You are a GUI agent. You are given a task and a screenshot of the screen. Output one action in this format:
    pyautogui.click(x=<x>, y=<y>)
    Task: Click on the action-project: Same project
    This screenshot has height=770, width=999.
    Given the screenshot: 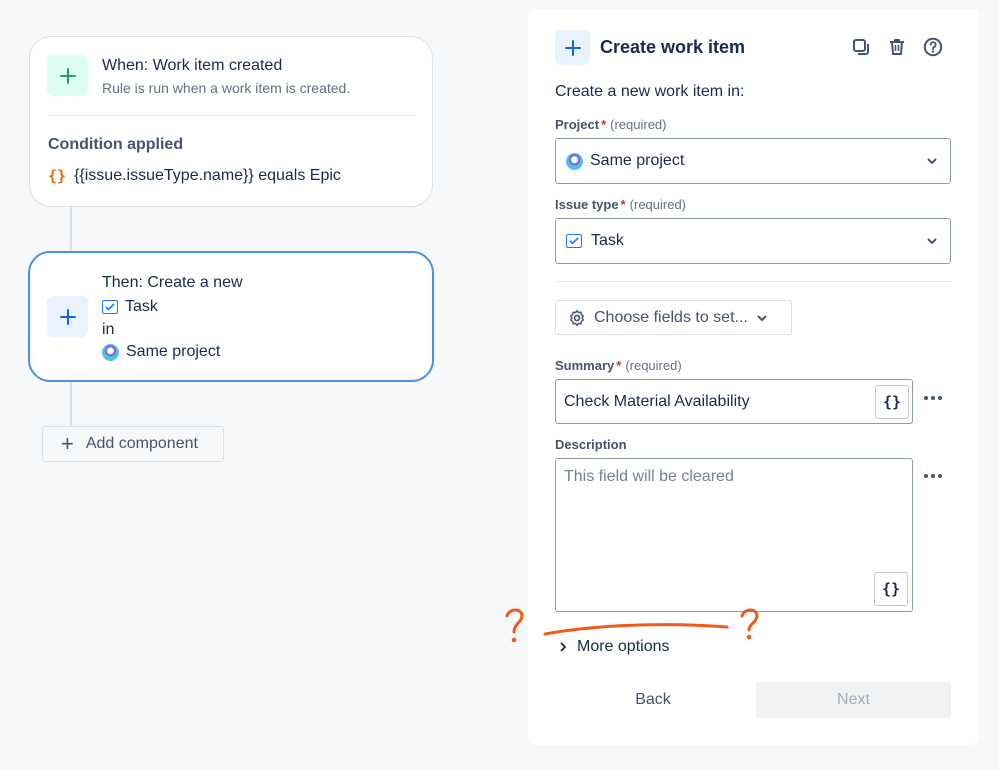 What is the action you would take?
    pyautogui.click(x=161, y=352)
    